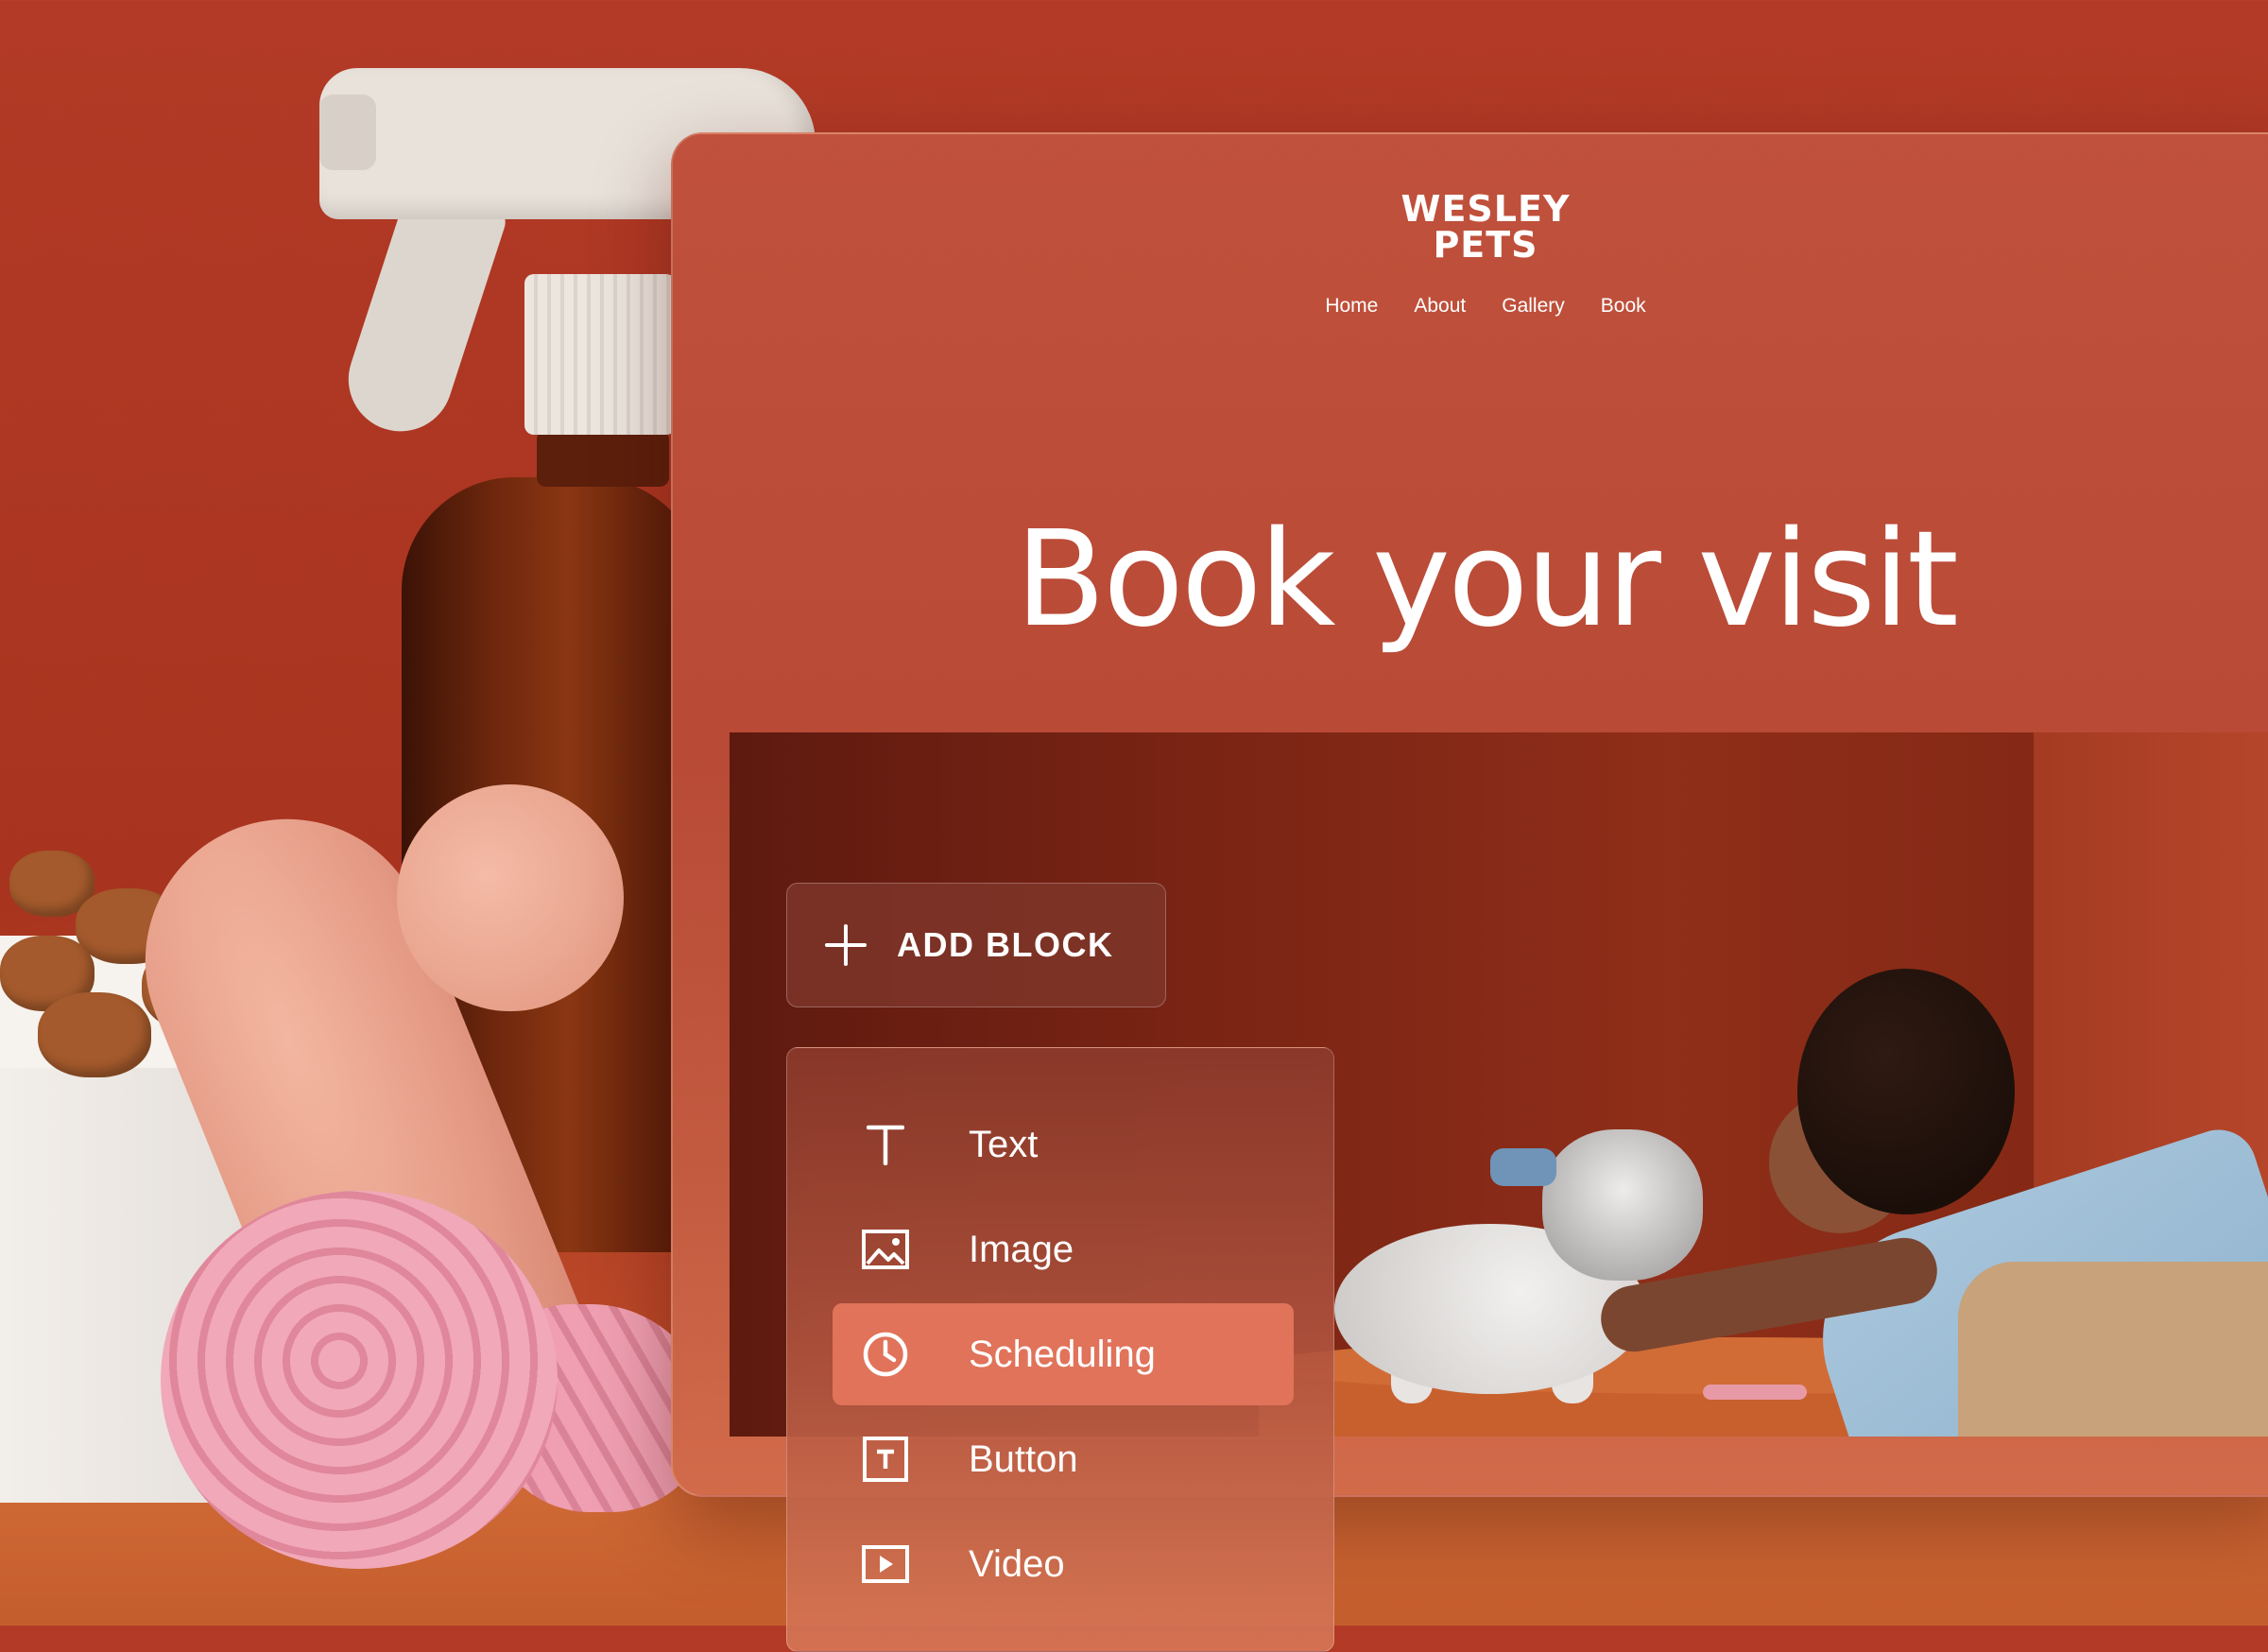 This screenshot has width=2268, height=1652. Describe the element at coordinates (1906, 1091) in the screenshot. I see `groomer-hair` at that location.